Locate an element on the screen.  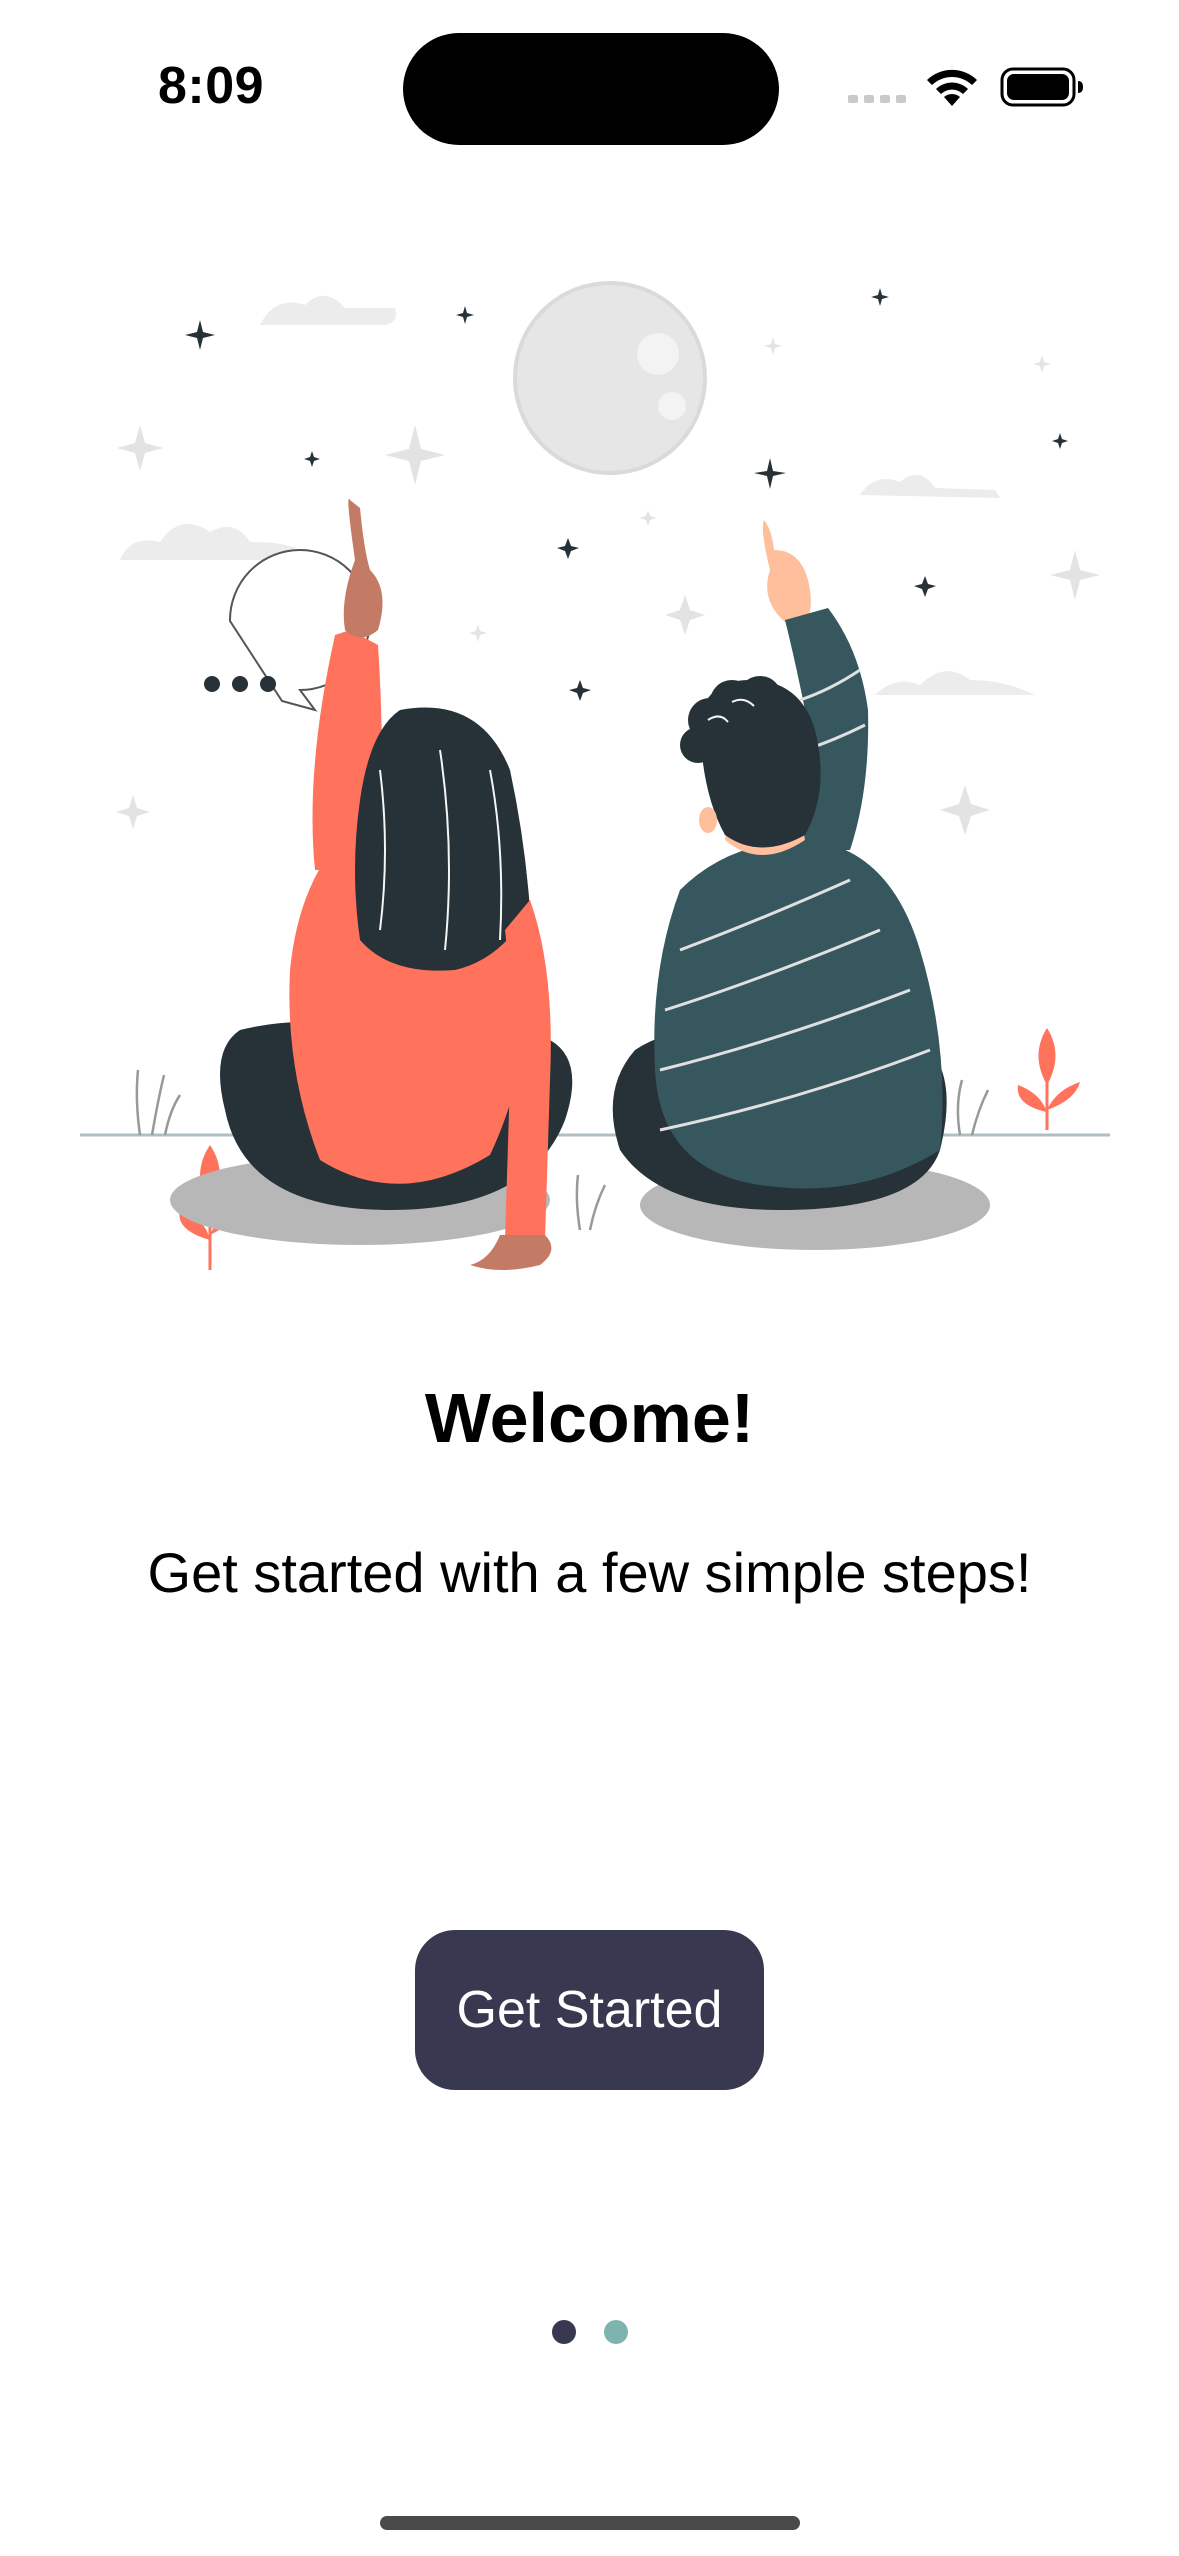
status-time: 8:09 is located at coordinates (211, 86).